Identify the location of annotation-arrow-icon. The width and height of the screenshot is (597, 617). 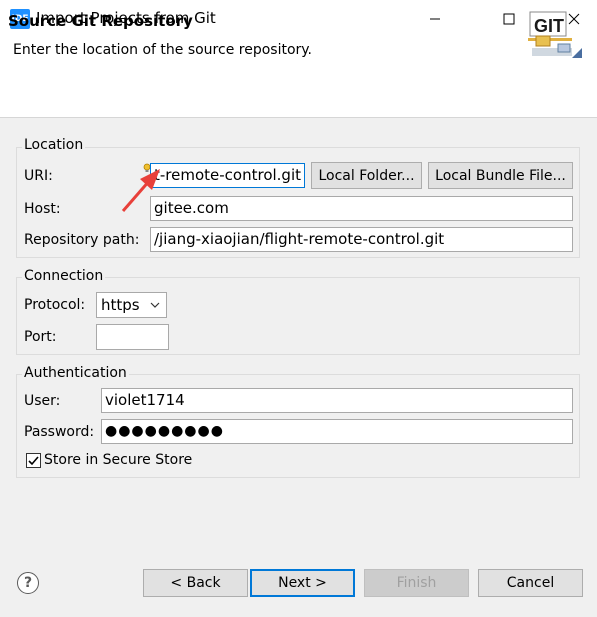
(143, 193).